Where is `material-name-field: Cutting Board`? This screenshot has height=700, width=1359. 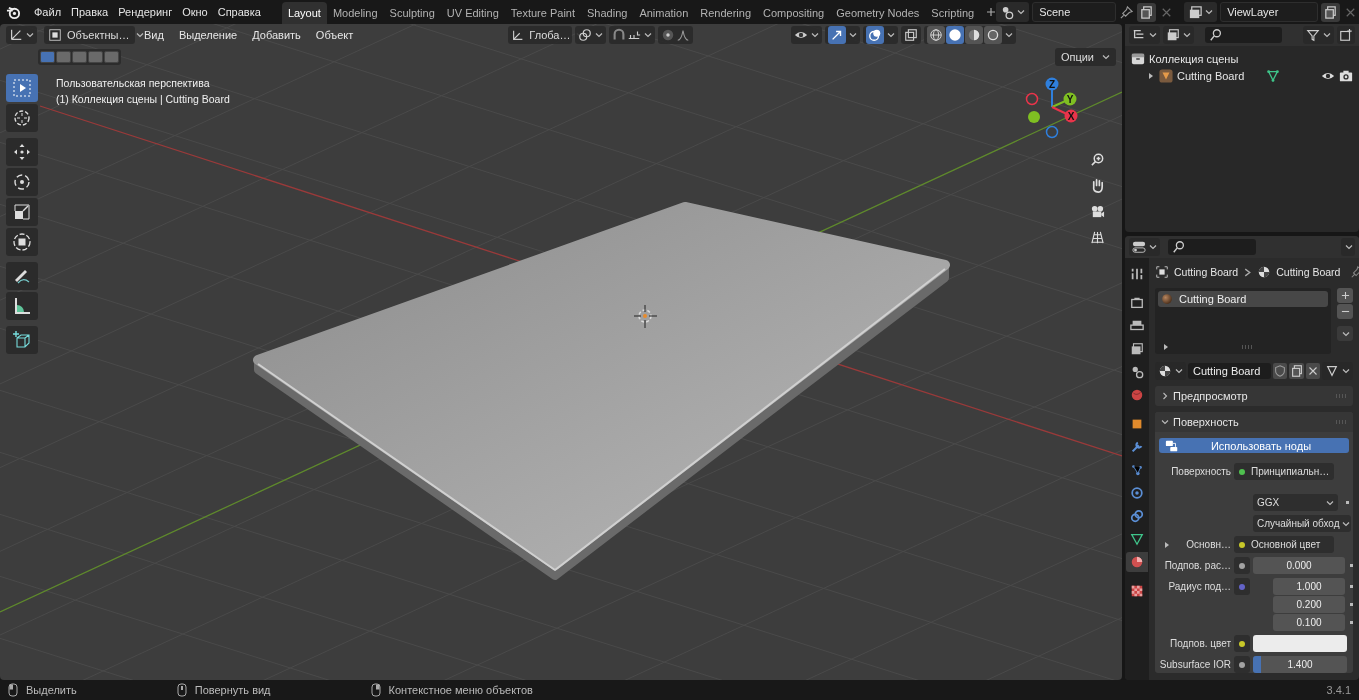
material-name-field: Cutting Board is located at coordinates (1230, 371).